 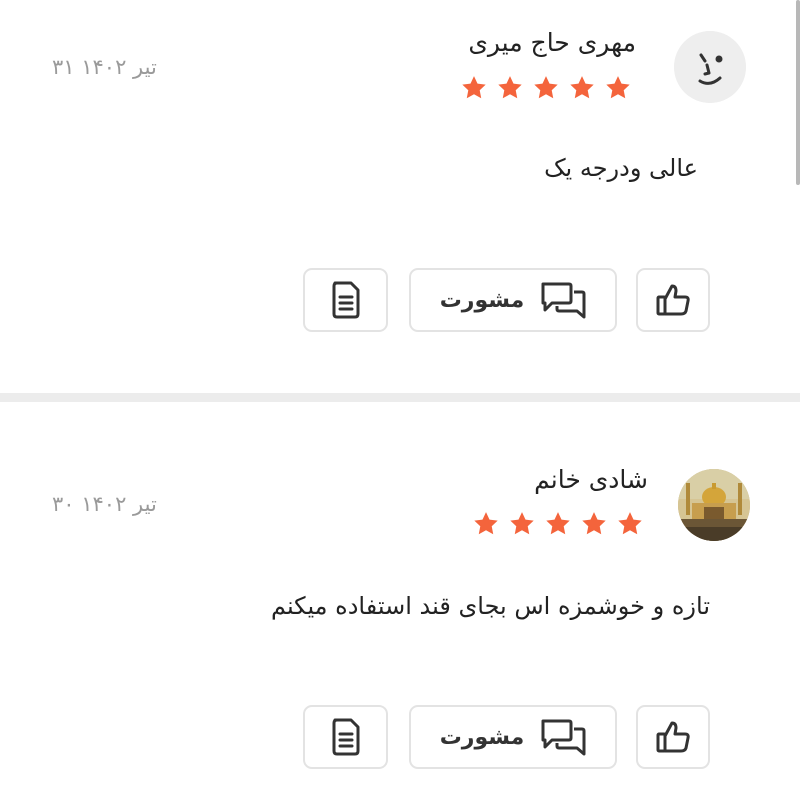 I want to click on section-divider, so click(x=400, y=397).